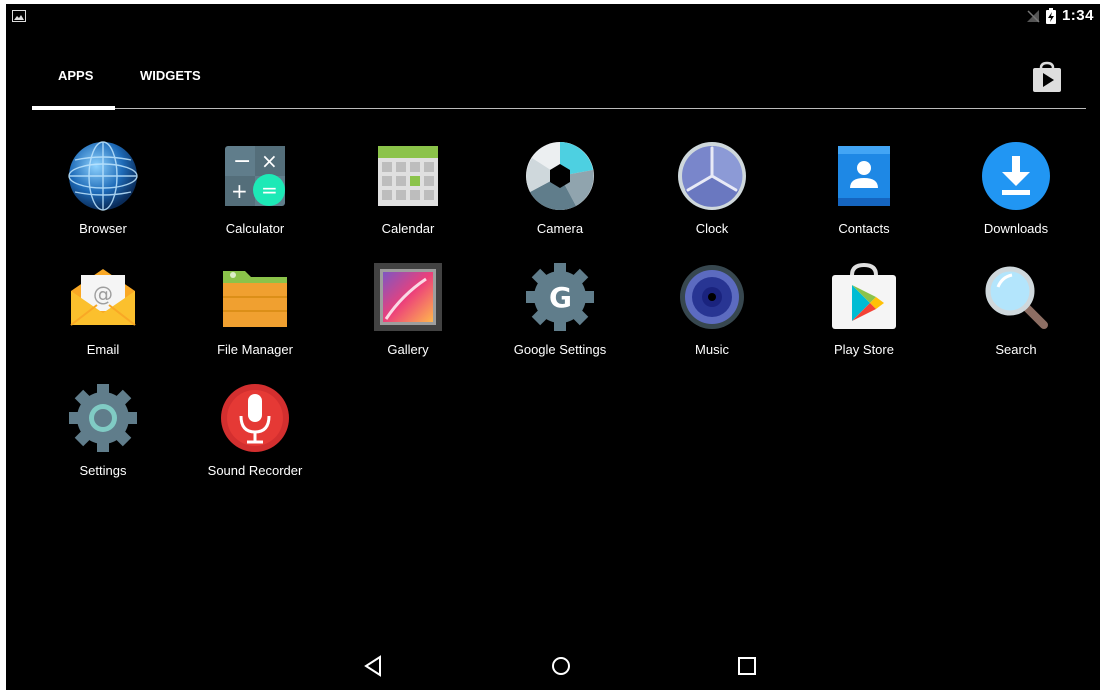 The height and width of the screenshot is (693, 1108). I want to click on app-label: File Manager, so click(255, 349).